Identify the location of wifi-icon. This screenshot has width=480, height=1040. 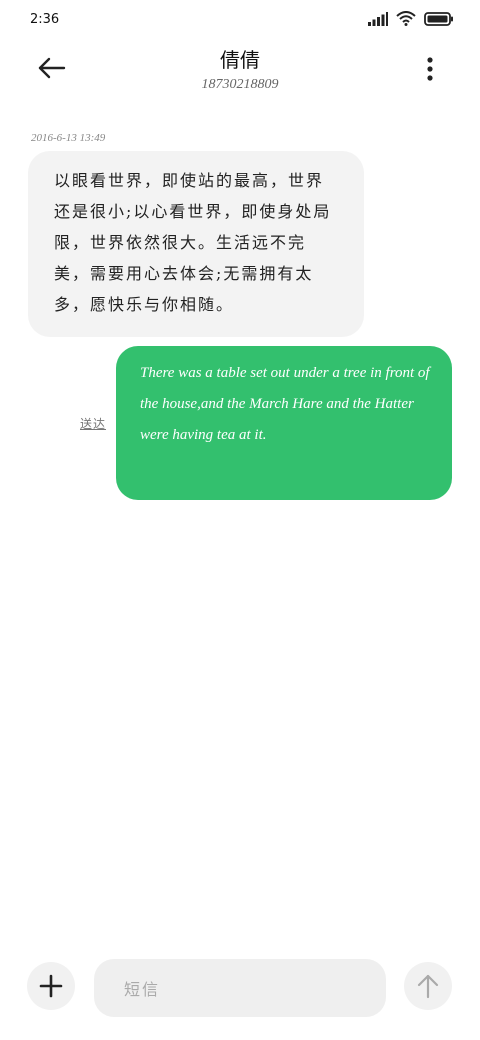
(406, 18).